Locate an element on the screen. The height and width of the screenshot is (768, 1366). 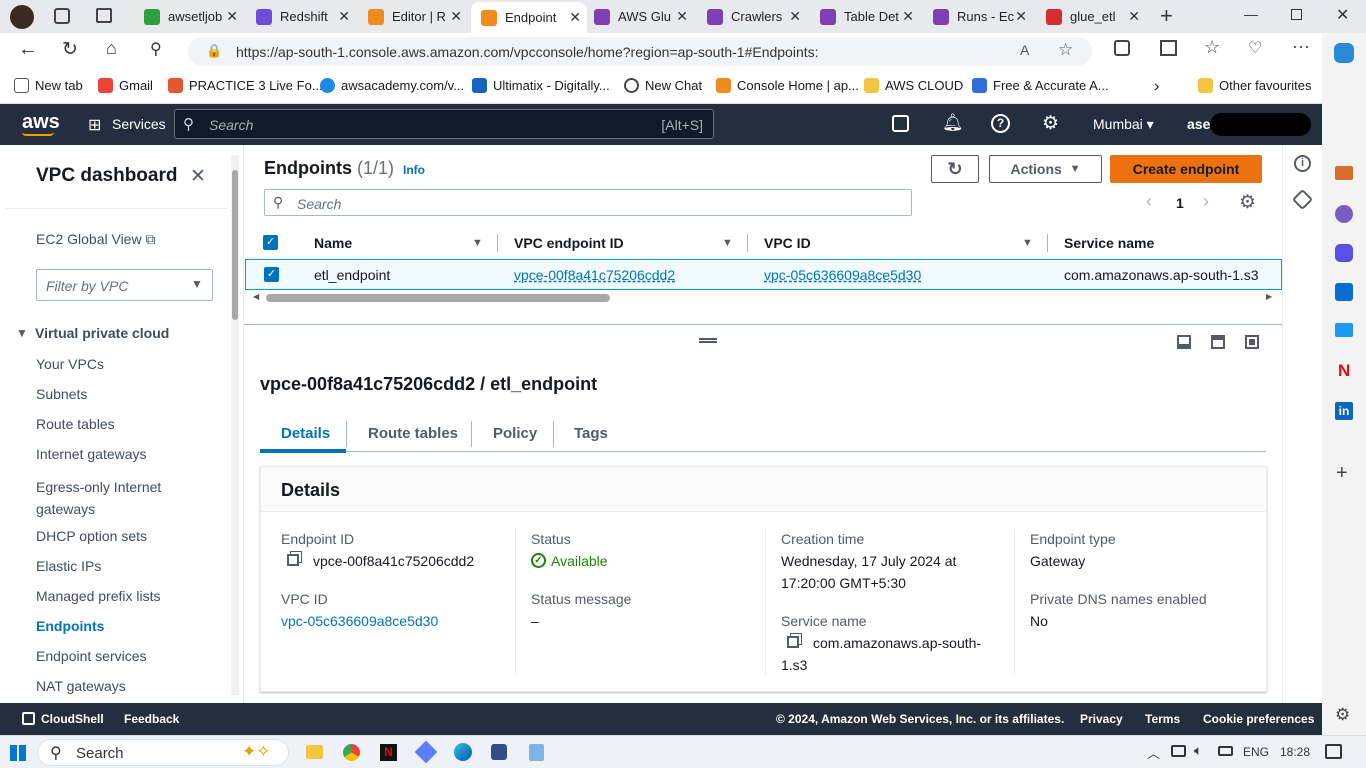
actions-button: Actions ▼ is located at coordinates (1045, 169).